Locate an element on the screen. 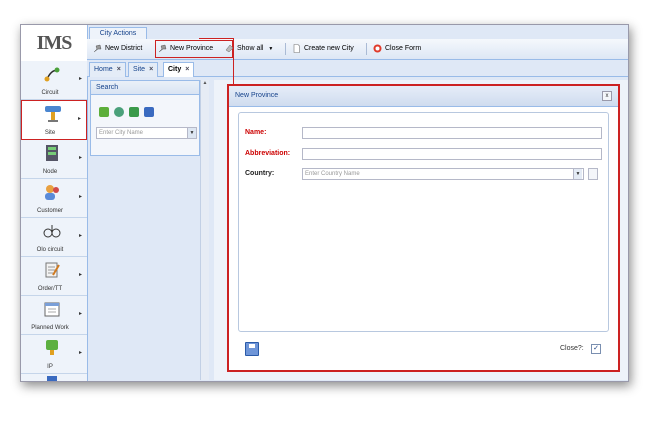 Image resolution: width=670 pixels, height=423 pixels. country-combo: Enter Country Name ▼ is located at coordinates (443, 174).